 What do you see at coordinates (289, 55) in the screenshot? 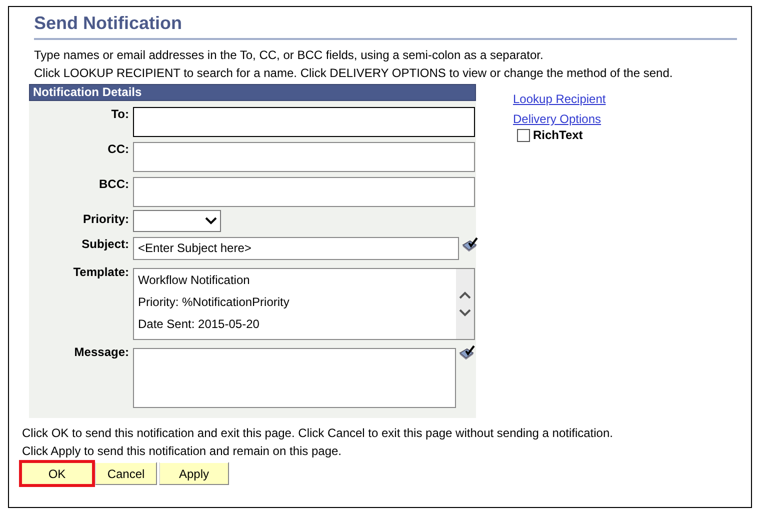
I see `instruction-text: Type names or email addresses in the To, CC, or BCC fields, using a semi-colon as a separator.` at bounding box center [289, 55].